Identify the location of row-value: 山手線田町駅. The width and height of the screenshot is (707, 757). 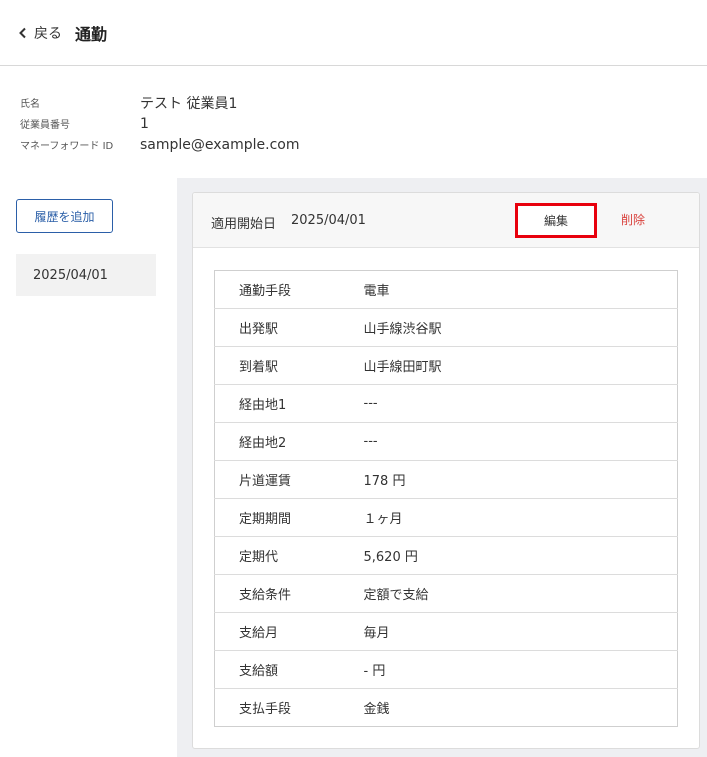
(402, 367).